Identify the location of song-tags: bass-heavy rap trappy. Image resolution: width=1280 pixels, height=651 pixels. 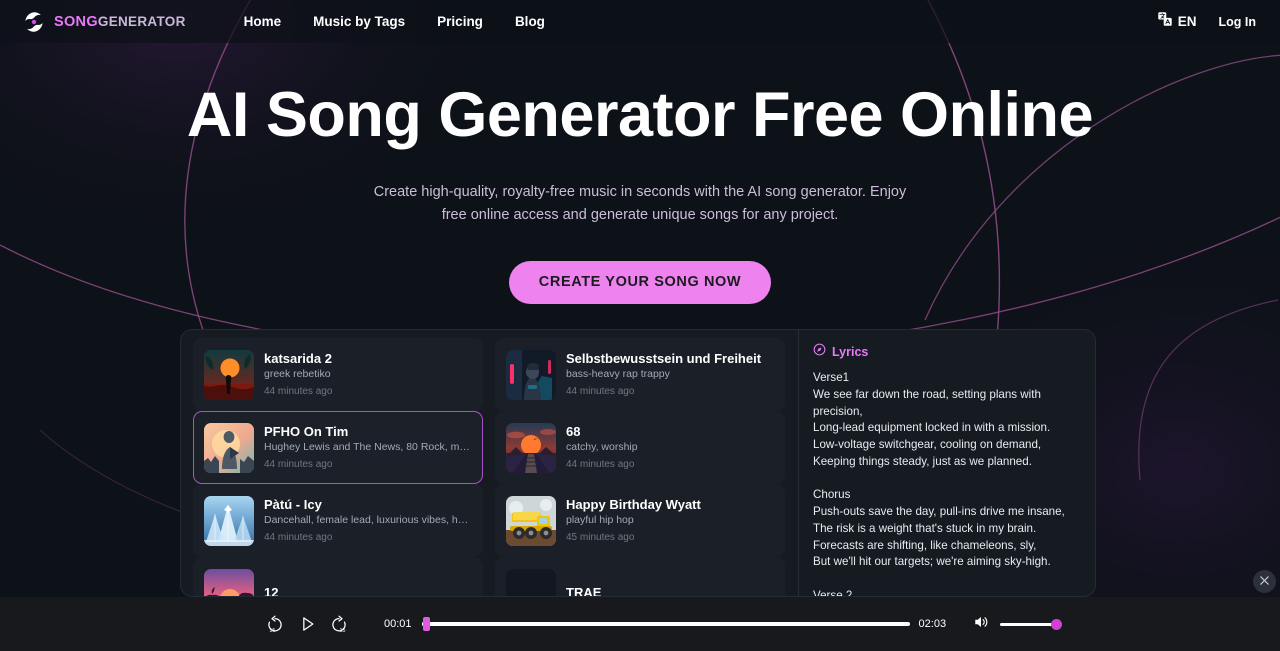
(618, 374).